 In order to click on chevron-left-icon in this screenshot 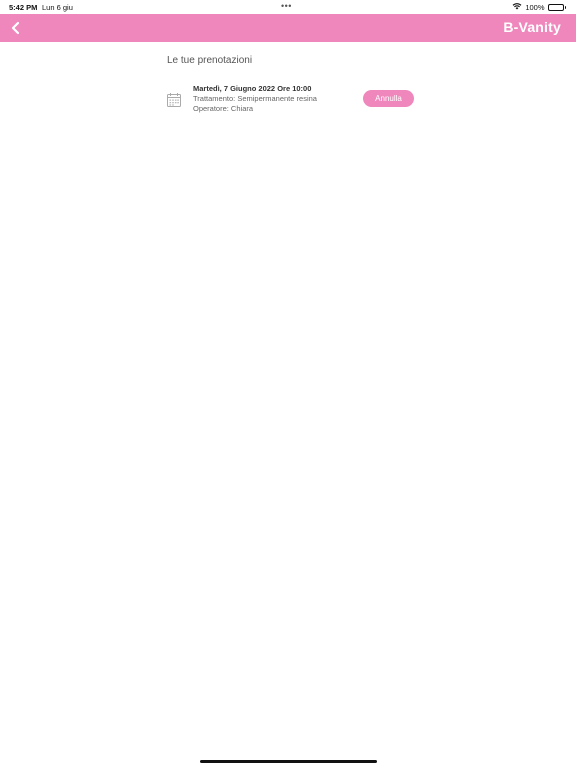, I will do `click(15, 28)`.